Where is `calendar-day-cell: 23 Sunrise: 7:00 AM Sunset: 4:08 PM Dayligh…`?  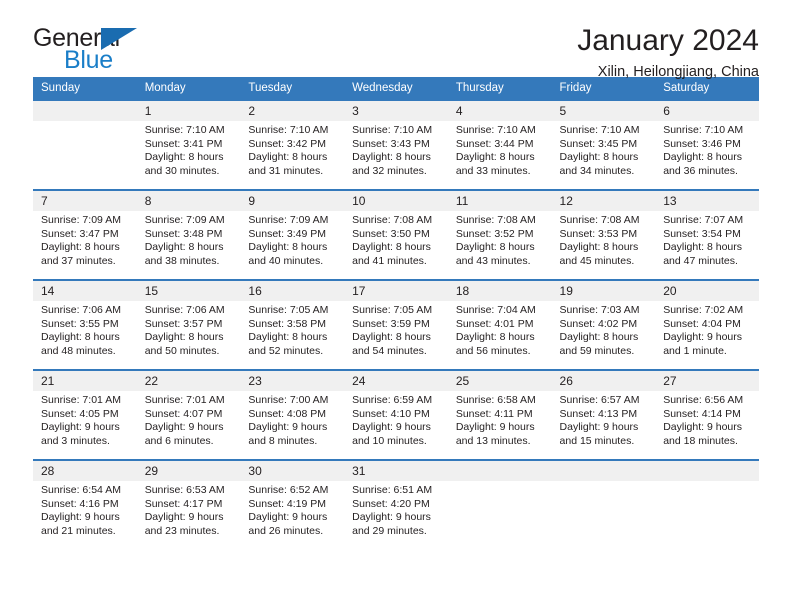 calendar-day-cell: 23 Sunrise: 7:00 AM Sunset: 4:08 PM Dayligh… is located at coordinates (292, 415).